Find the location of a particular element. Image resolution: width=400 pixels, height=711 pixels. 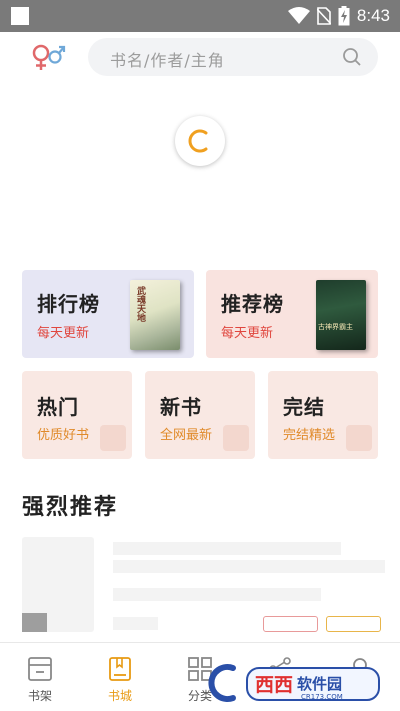

watermark-text: 西西 is located at coordinates (274, 685).